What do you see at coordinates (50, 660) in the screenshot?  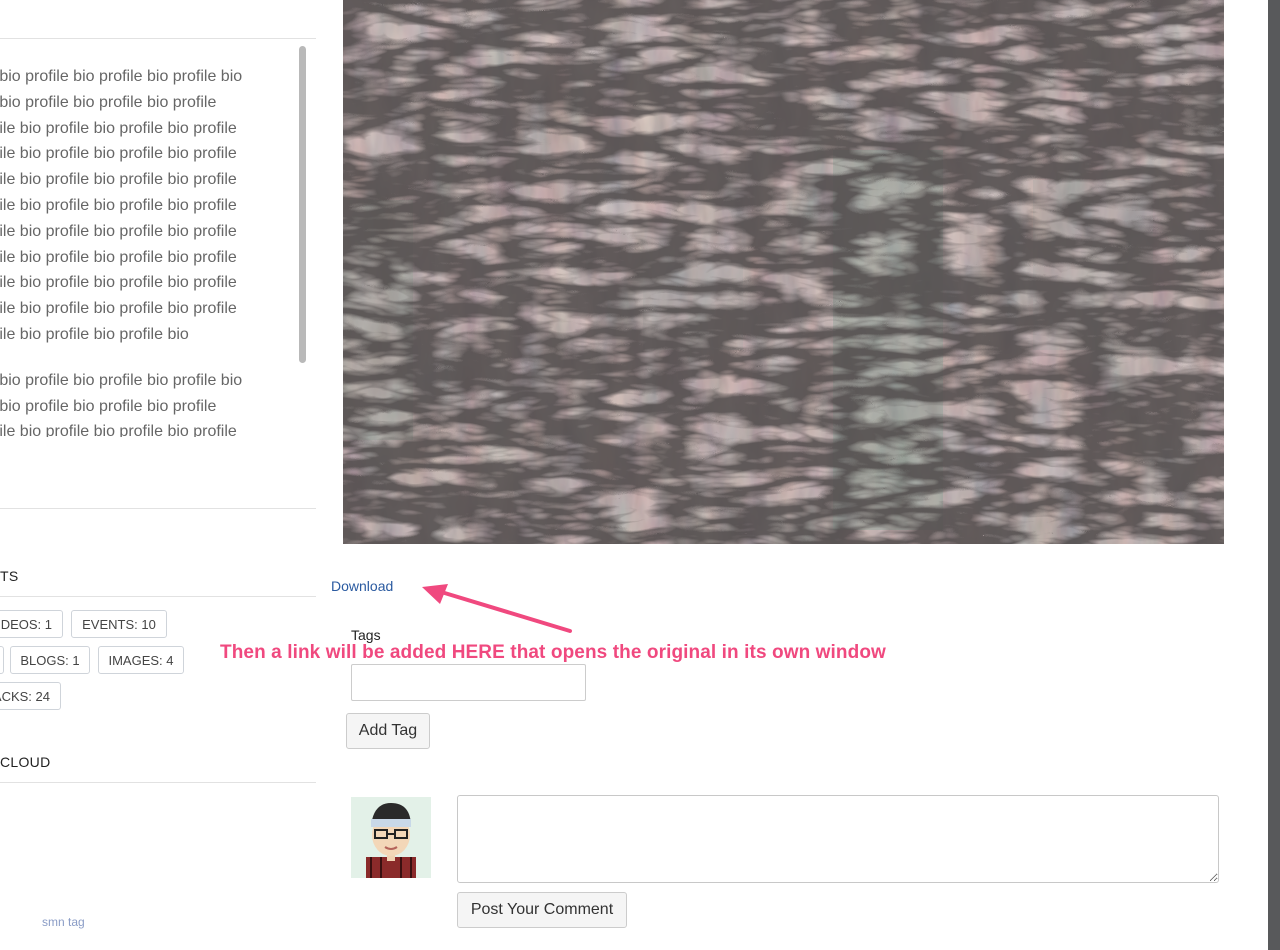 I see `stat-blogs-button: BLOGS: 1` at bounding box center [50, 660].